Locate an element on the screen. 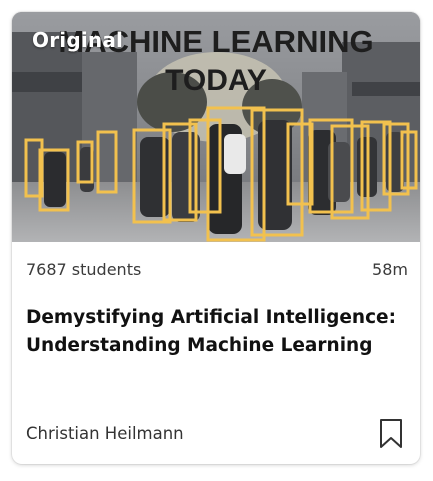  thumbnail-headline-line2: TODAY is located at coordinates (216, 80).